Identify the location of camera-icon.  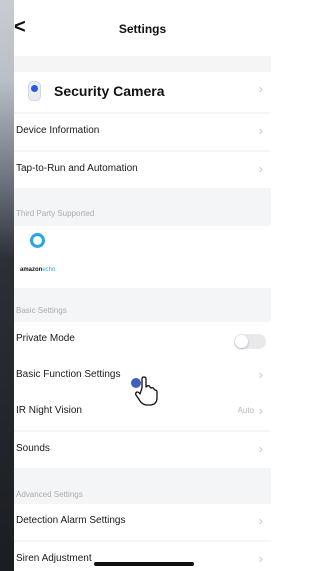
(34, 91).